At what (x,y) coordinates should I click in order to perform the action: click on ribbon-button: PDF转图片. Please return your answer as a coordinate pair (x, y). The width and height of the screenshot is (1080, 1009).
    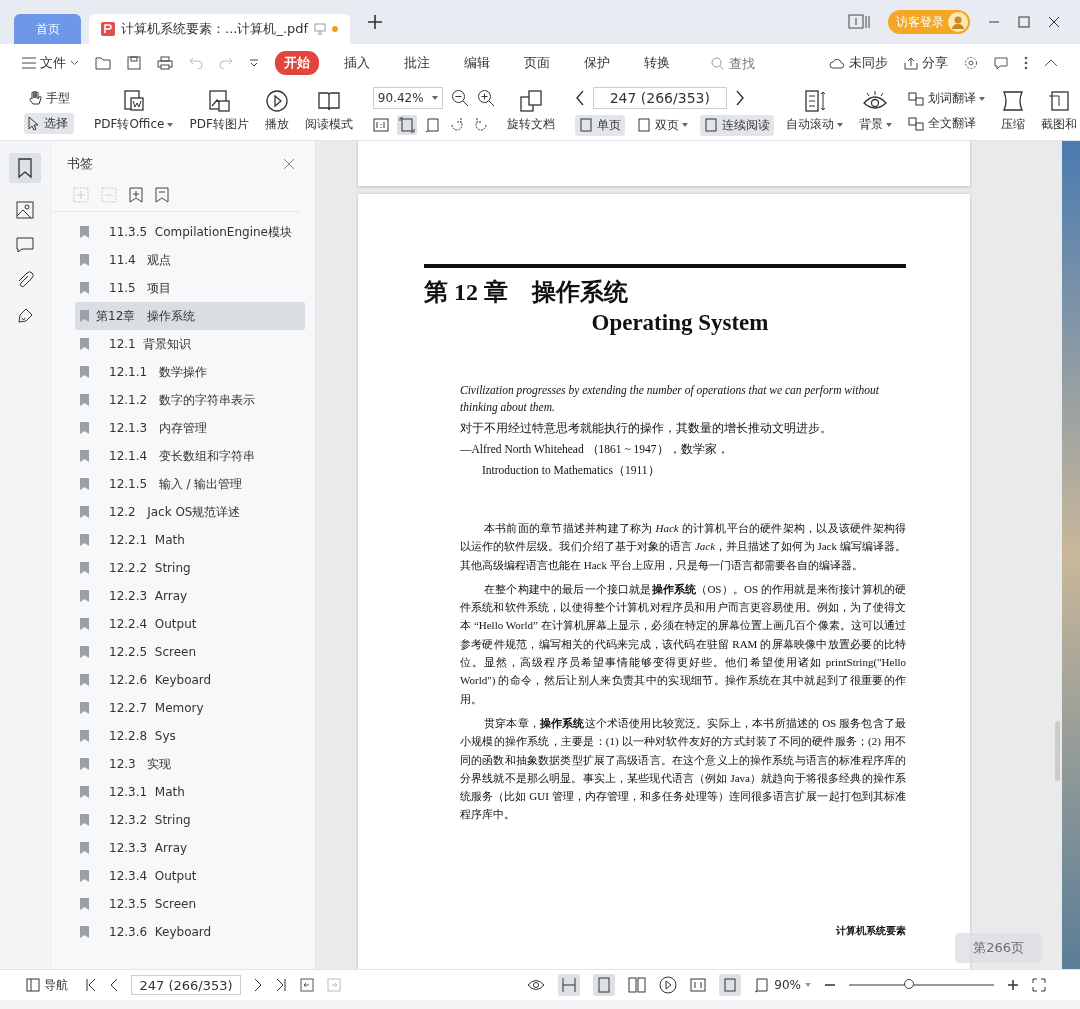
    Looking at the image, I should click on (219, 111).